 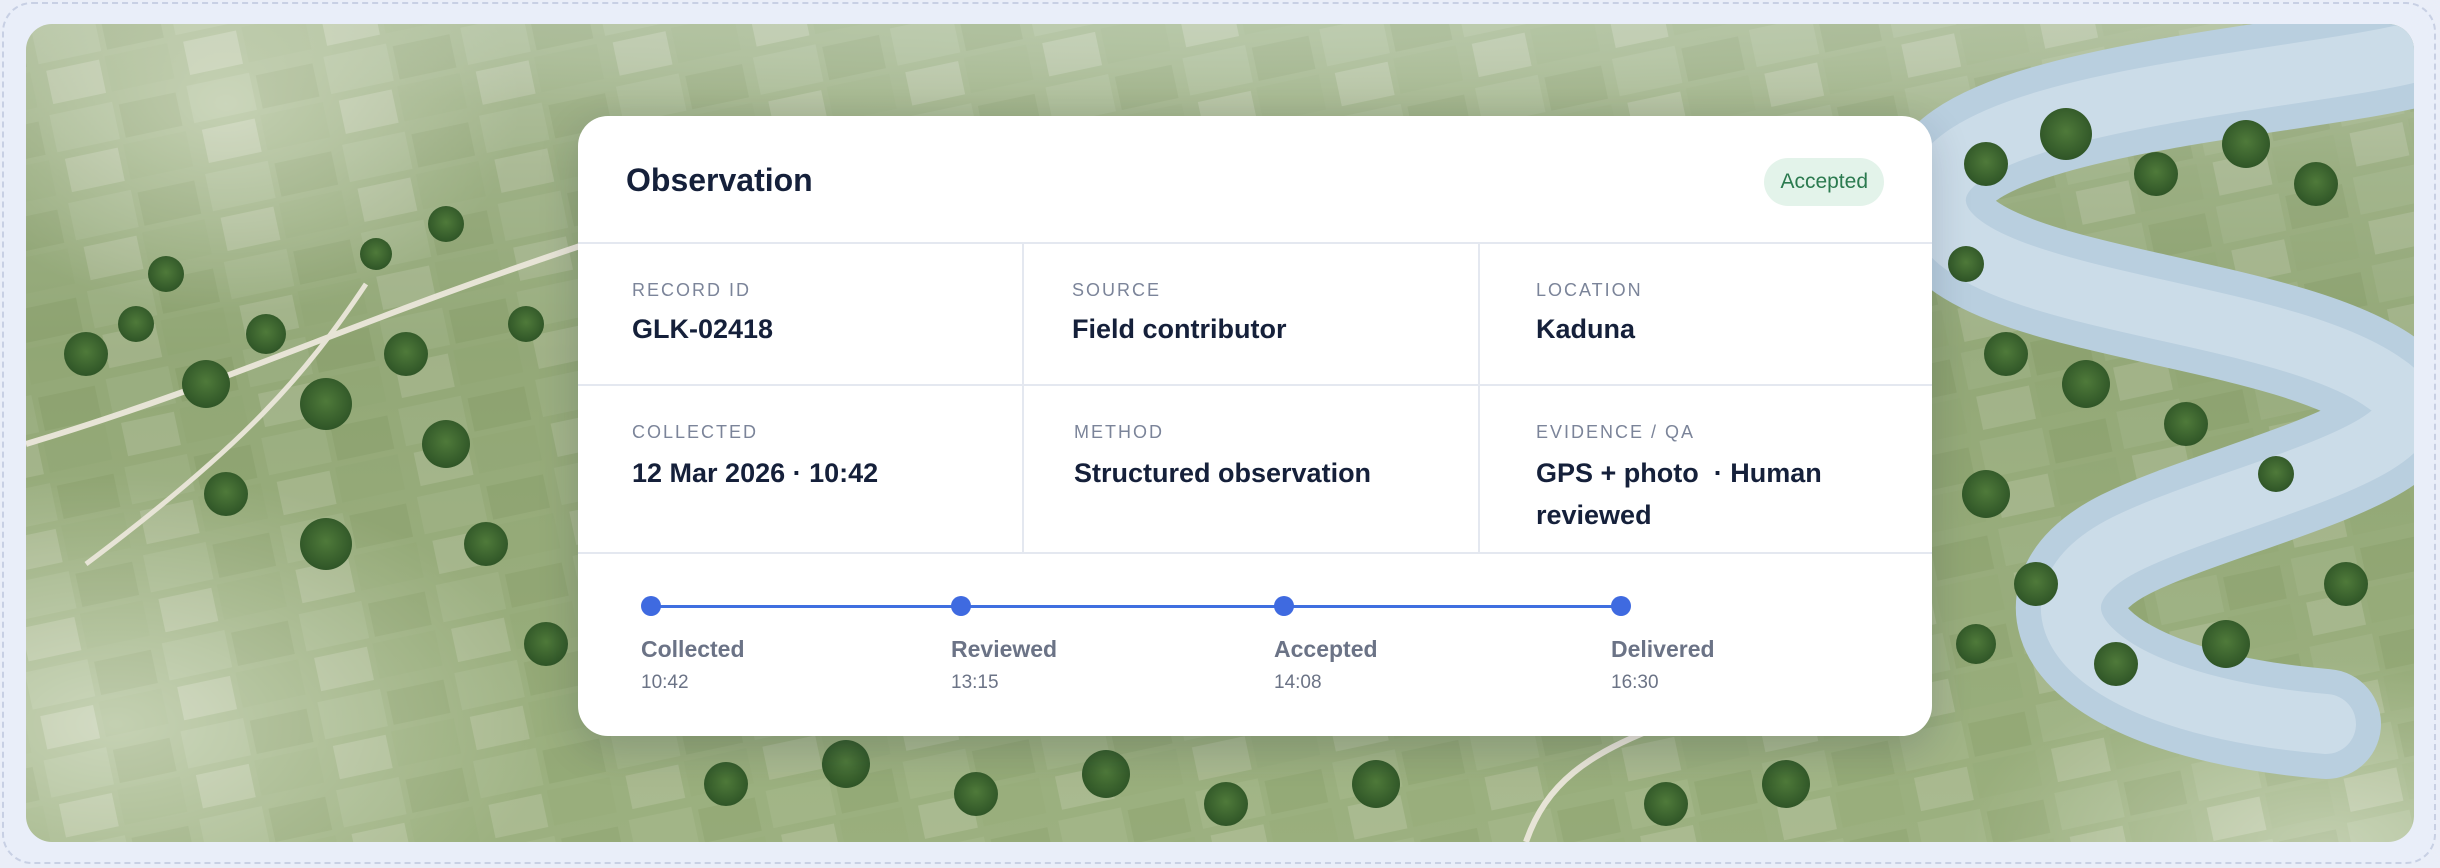 I want to click on timeline-track, so click(x=1136, y=606).